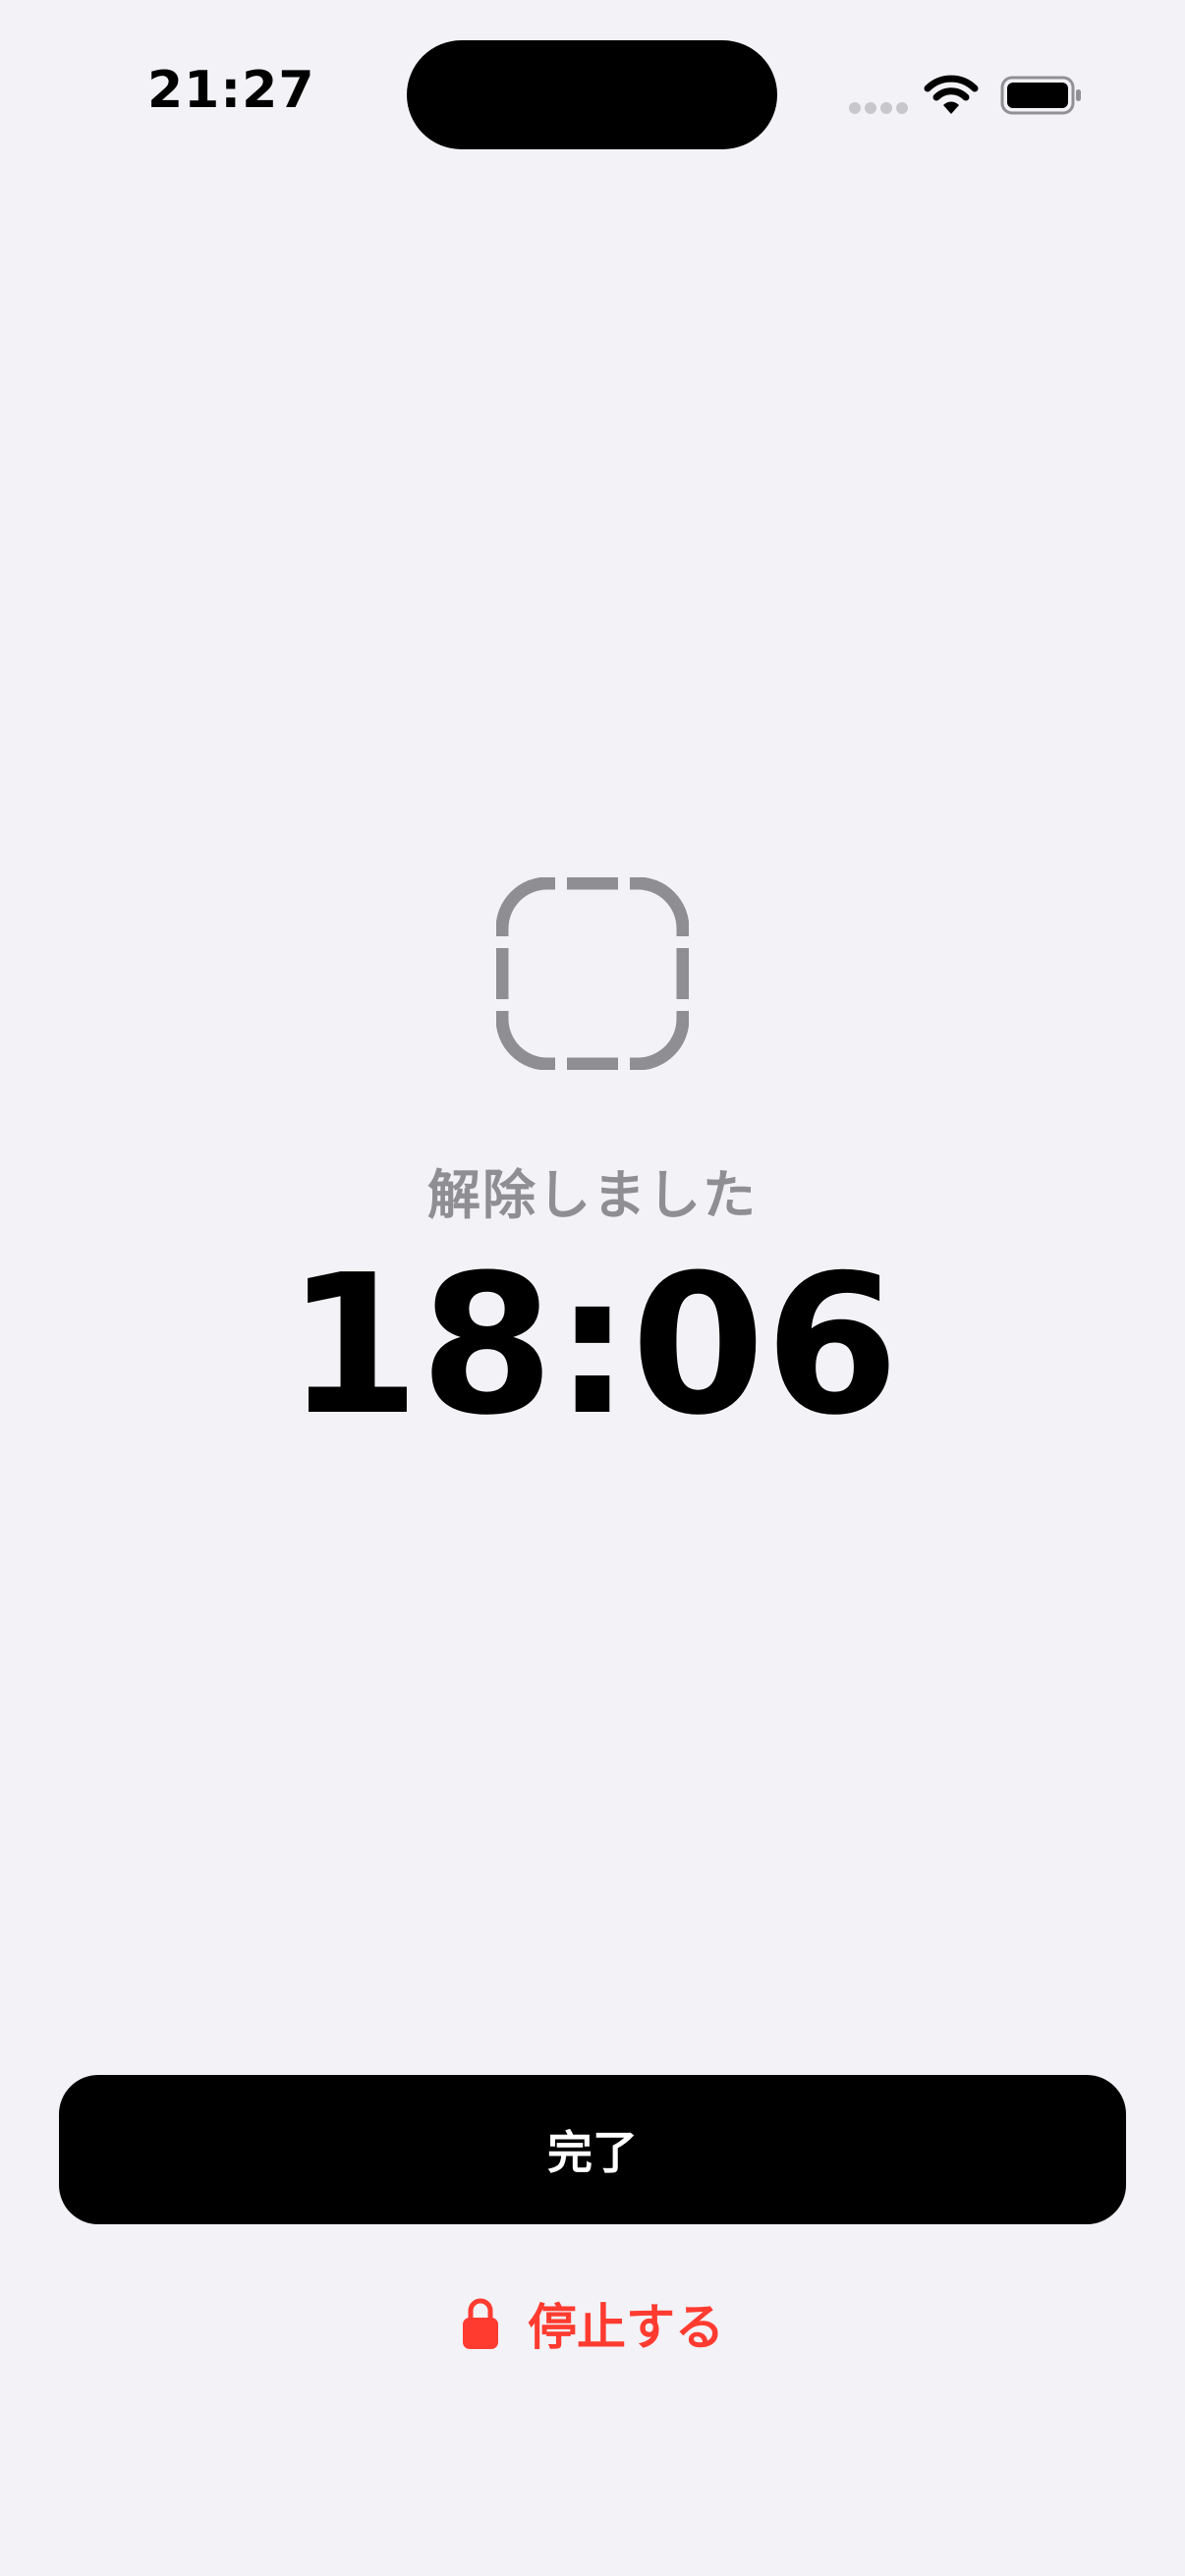  Describe the element at coordinates (592, 2149) in the screenshot. I see `done-button: 完了` at that location.